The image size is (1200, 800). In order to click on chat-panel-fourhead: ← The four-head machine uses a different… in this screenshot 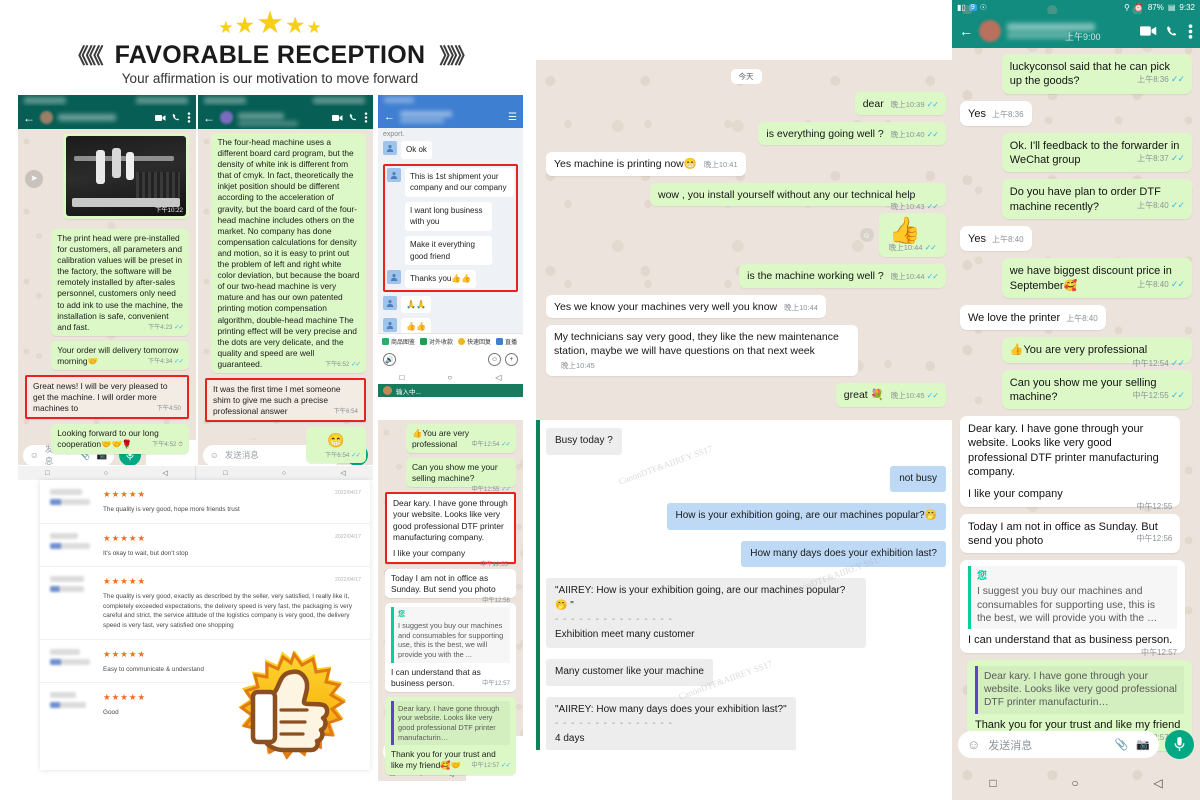, I will do `click(285, 280)`.